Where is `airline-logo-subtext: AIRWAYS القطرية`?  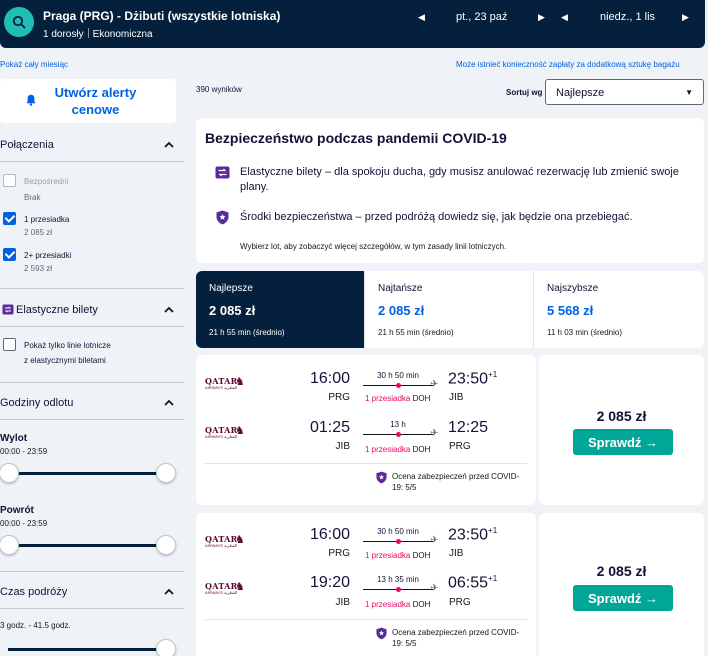 airline-logo-subtext: AIRWAYS القطرية is located at coordinates (221, 545).